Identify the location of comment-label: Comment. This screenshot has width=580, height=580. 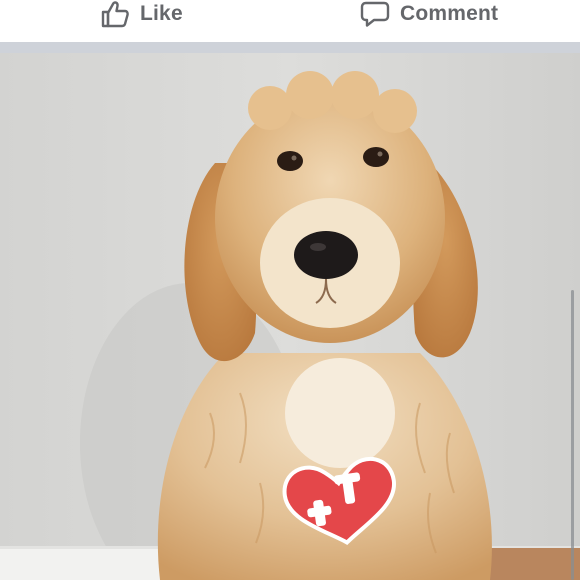
(449, 13).